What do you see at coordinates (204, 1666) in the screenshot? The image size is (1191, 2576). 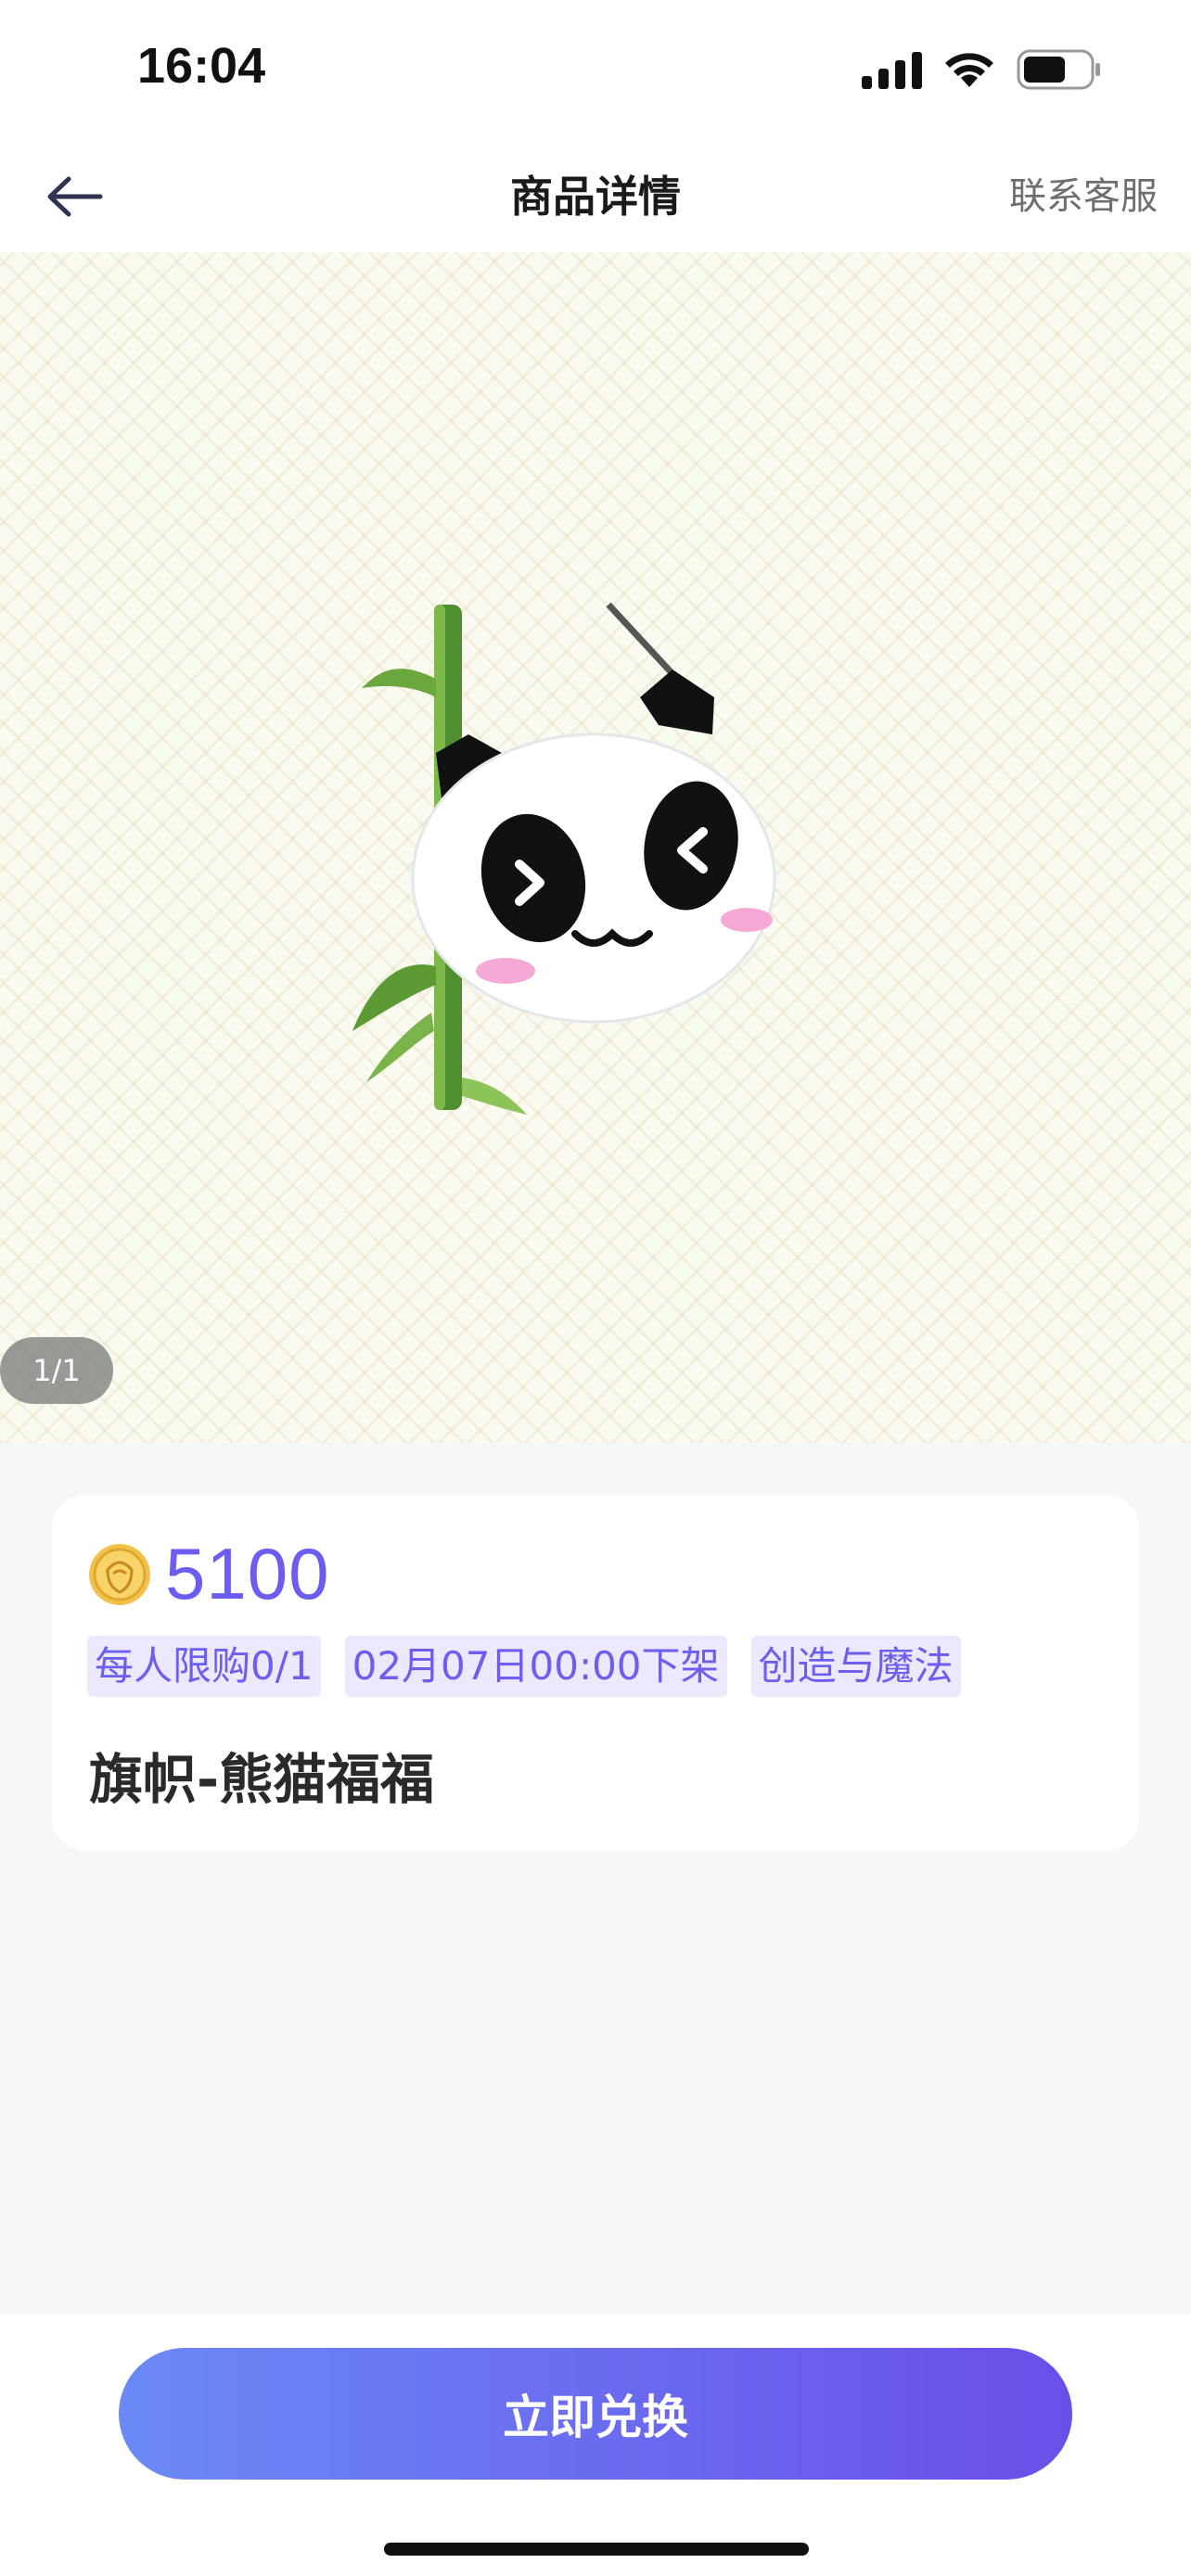 I see `purchase-limit-tag: 每人限购0/1` at bounding box center [204, 1666].